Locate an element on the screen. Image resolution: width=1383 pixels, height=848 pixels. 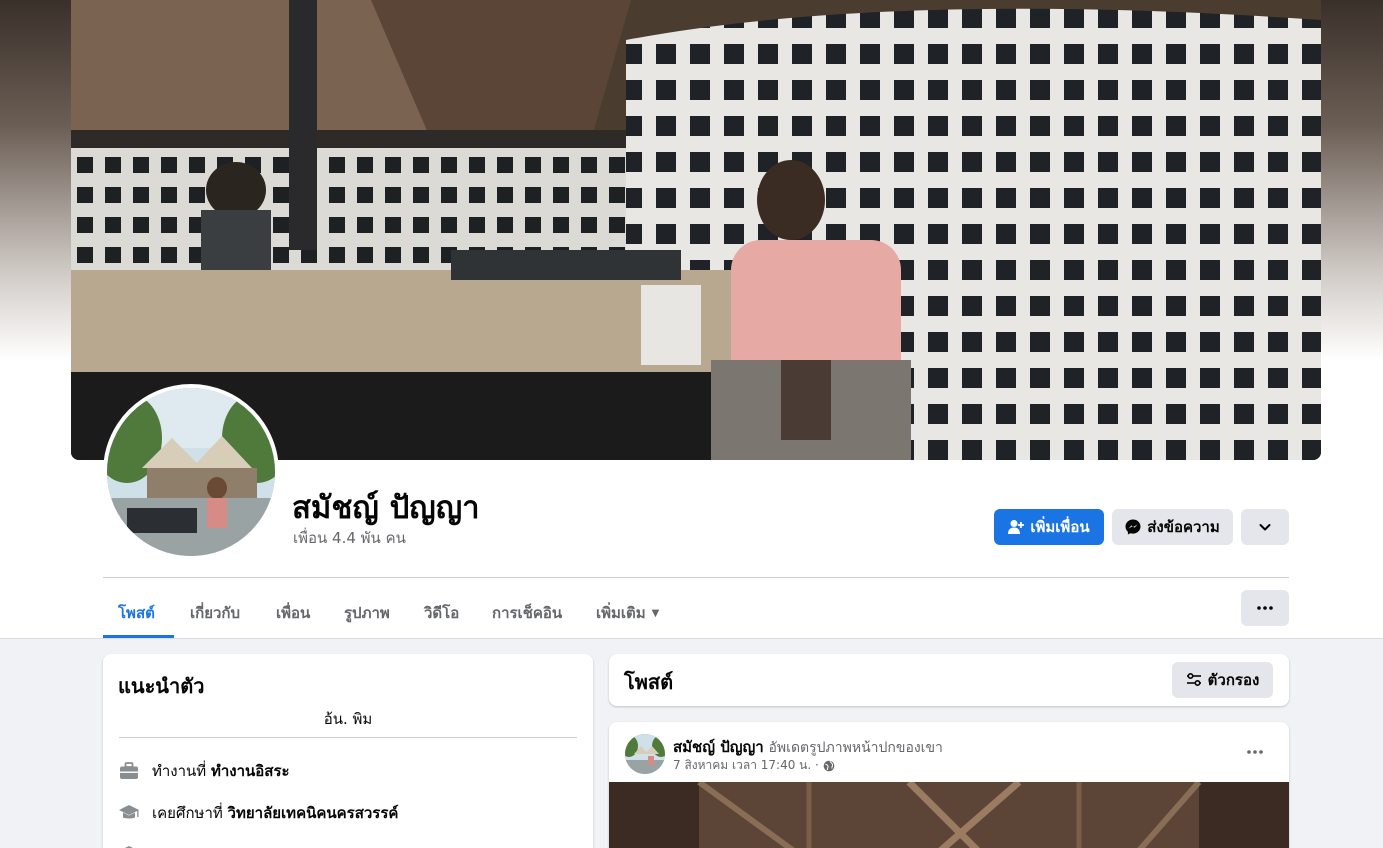
tab-more: เพิ่มเติม ▼ is located at coordinates (627, 613).